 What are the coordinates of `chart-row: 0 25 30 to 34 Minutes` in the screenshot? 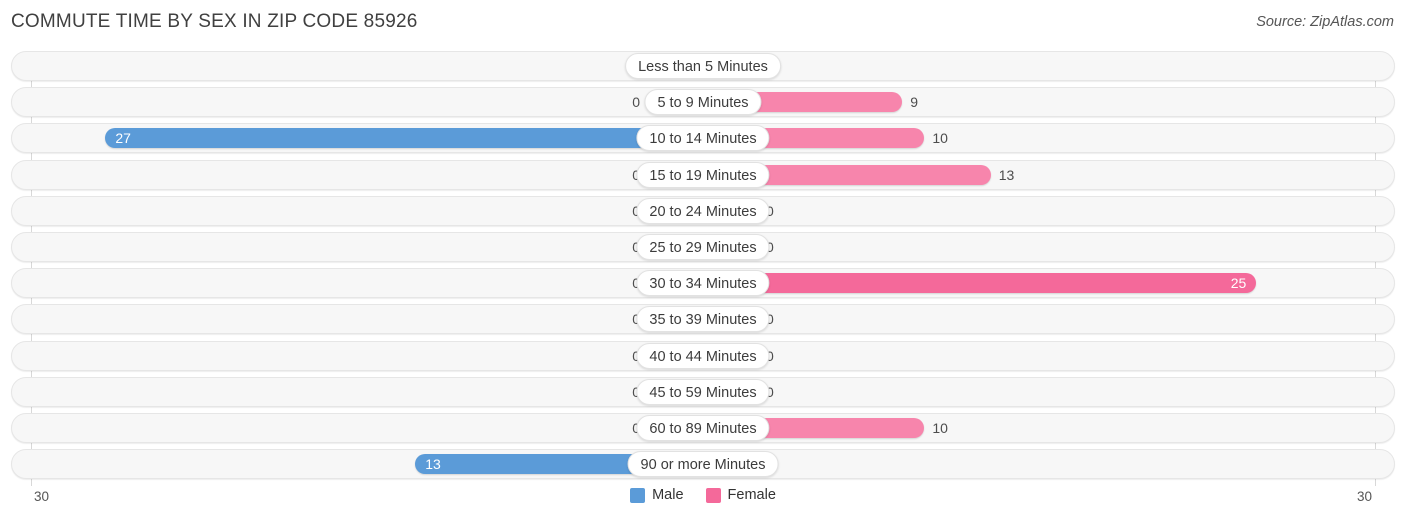 It's located at (703, 283).